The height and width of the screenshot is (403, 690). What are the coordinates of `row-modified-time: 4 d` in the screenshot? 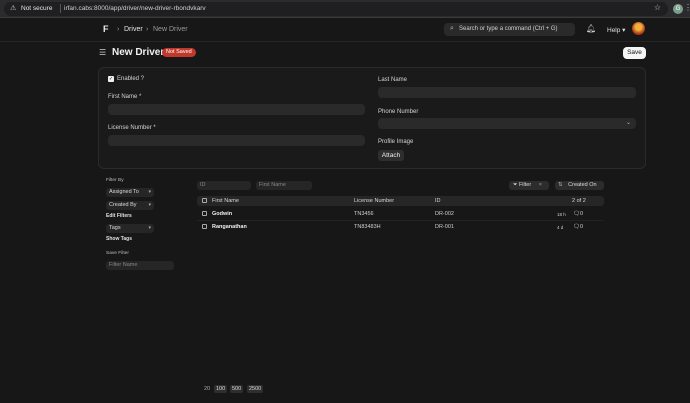 It's located at (560, 227).